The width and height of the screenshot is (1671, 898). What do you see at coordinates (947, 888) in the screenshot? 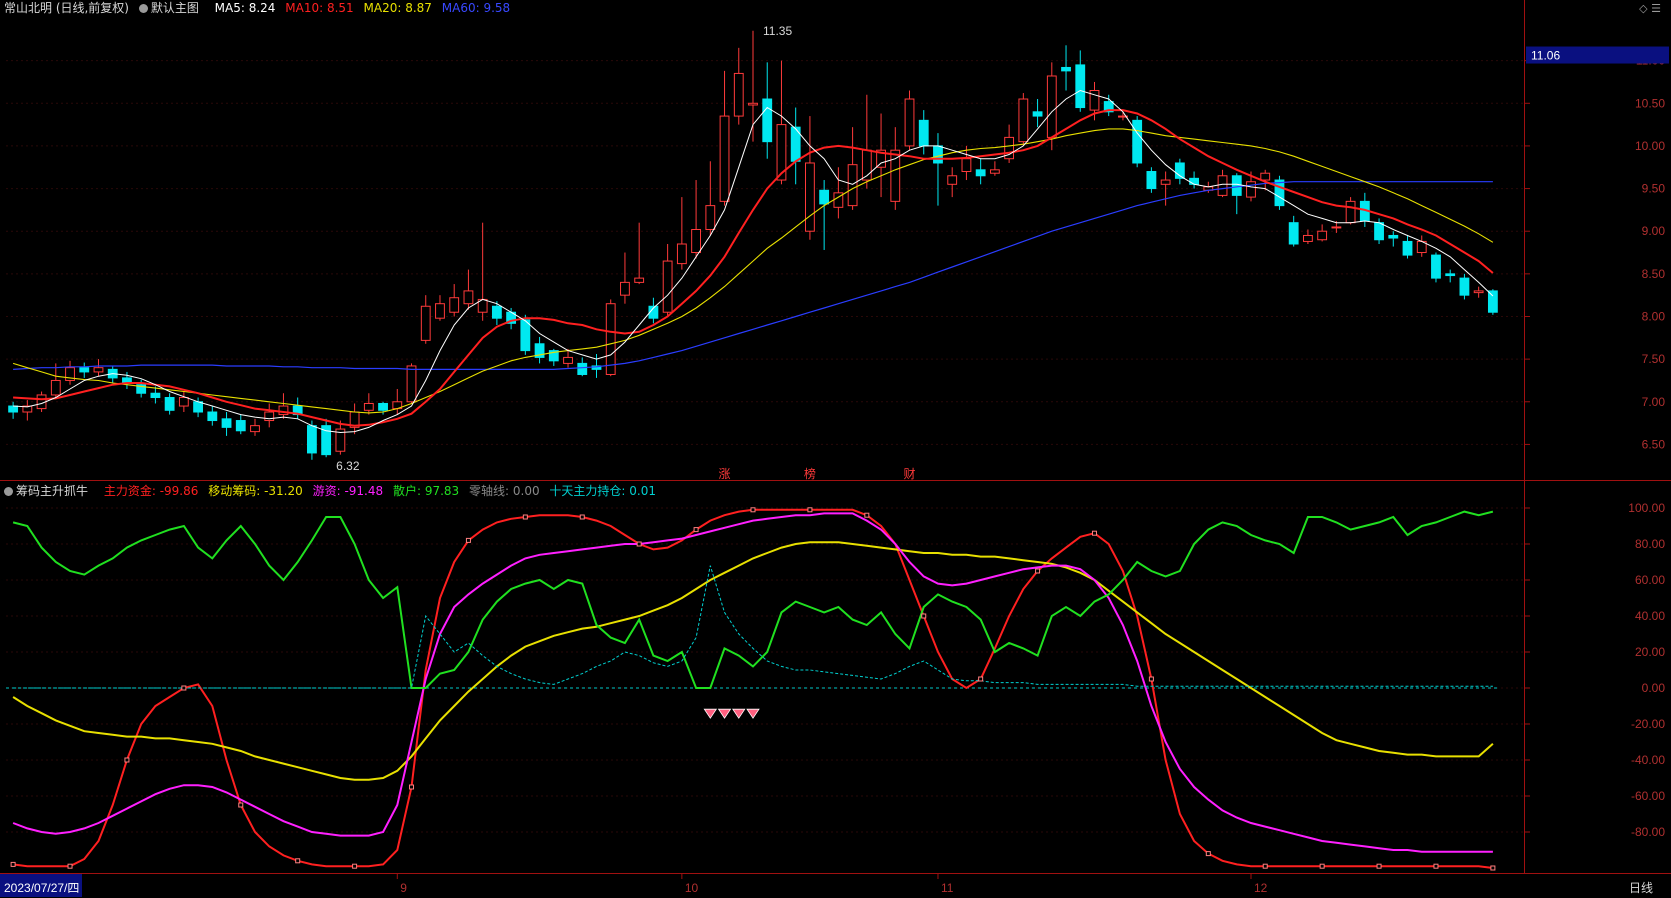
I see `month-label: 11` at bounding box center [947, 888].